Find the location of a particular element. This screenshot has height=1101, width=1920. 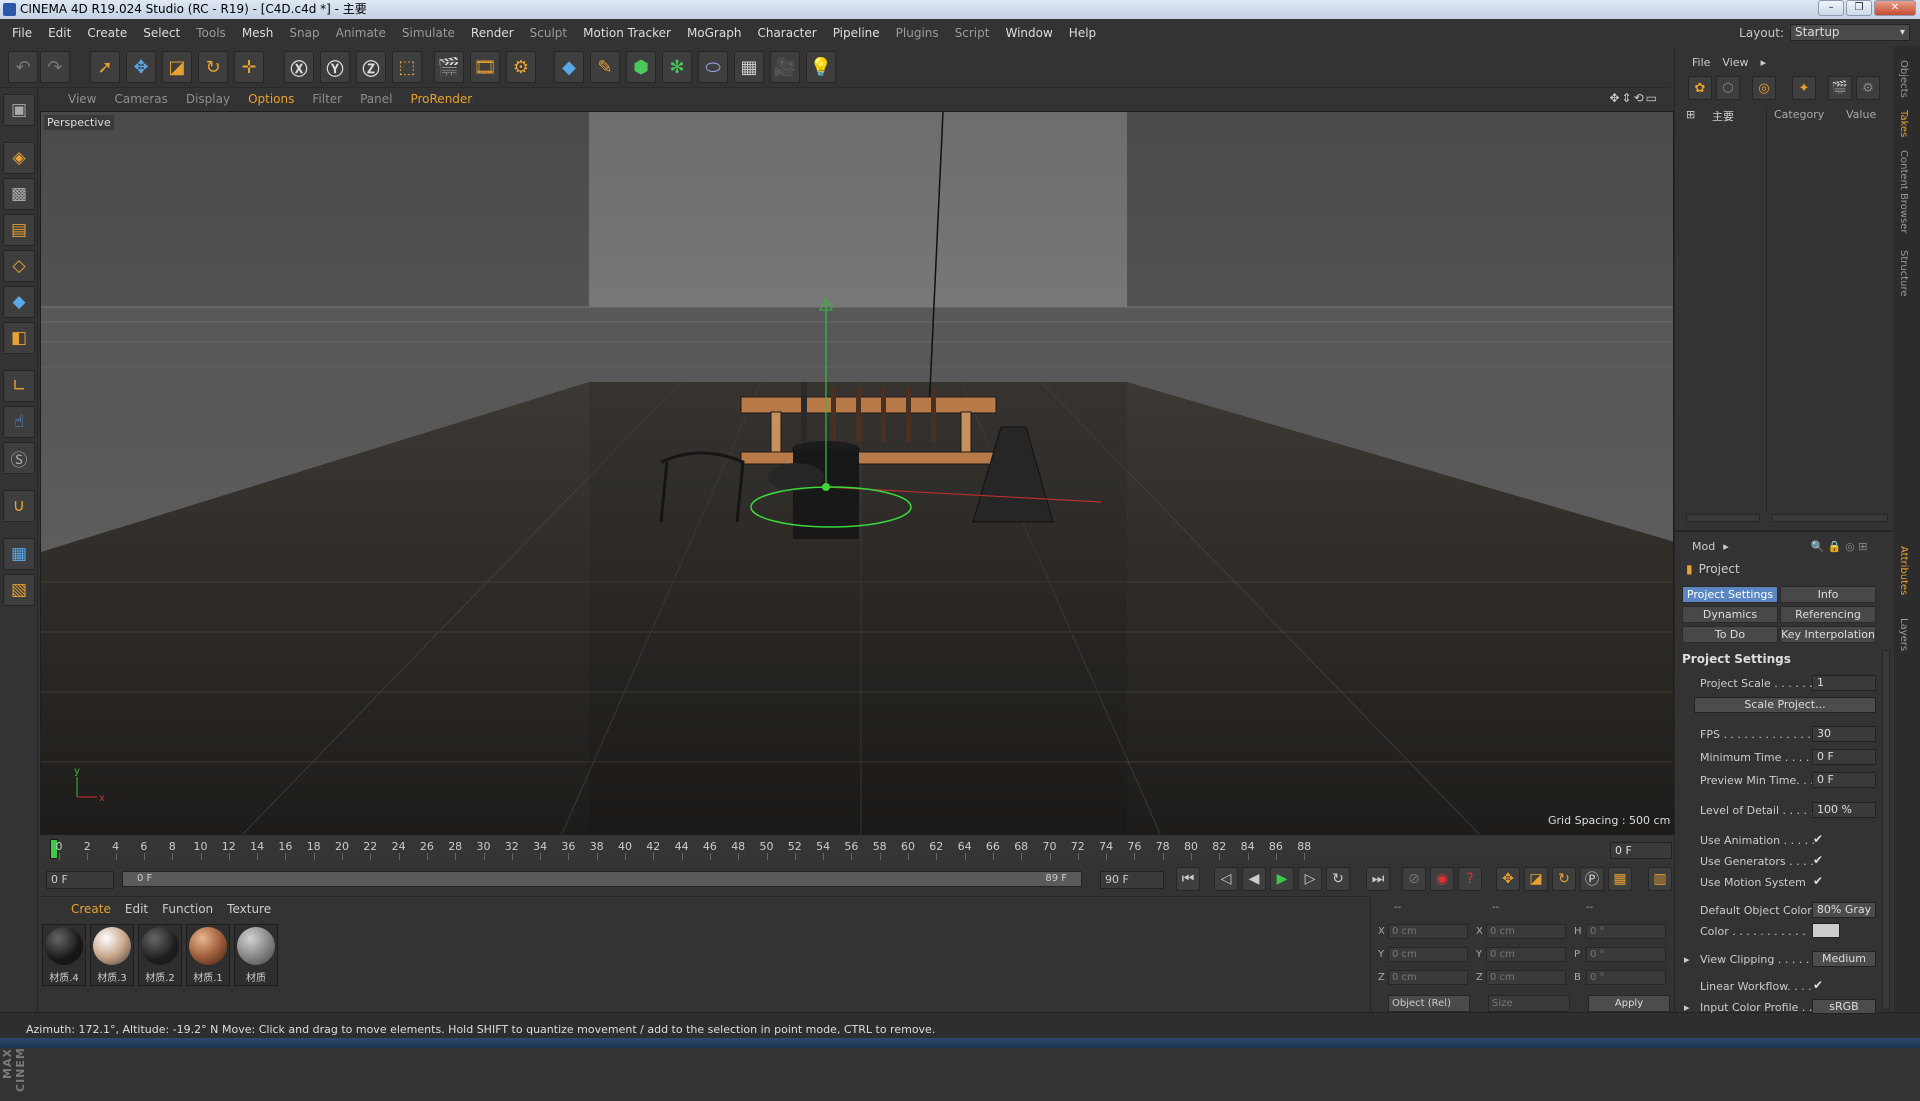

objects-settings-icon: ⚙ is located at coordinates (1868, 88).